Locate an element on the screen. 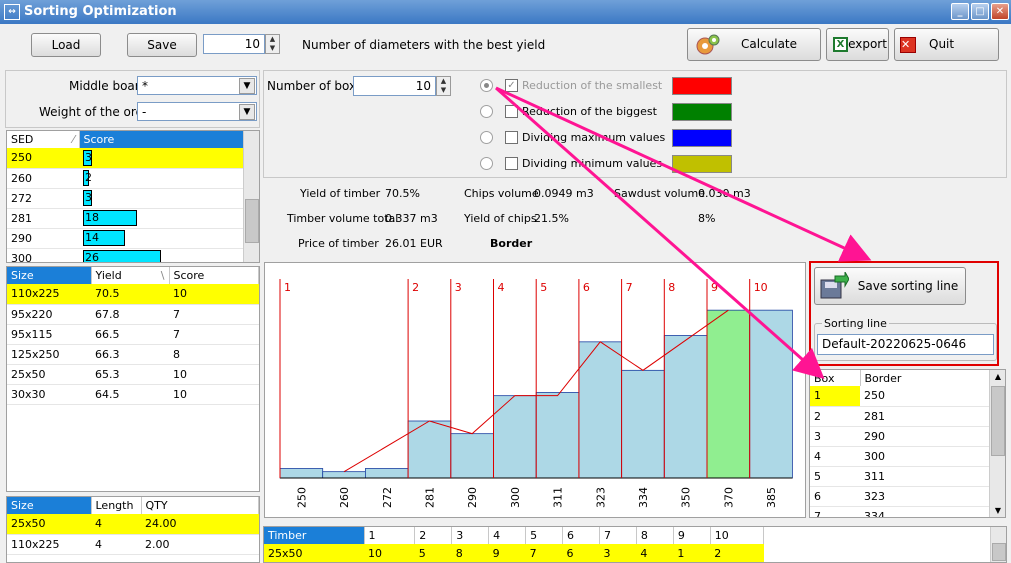  quit-button: ✕ Quit is located at coordinates (946, 44).